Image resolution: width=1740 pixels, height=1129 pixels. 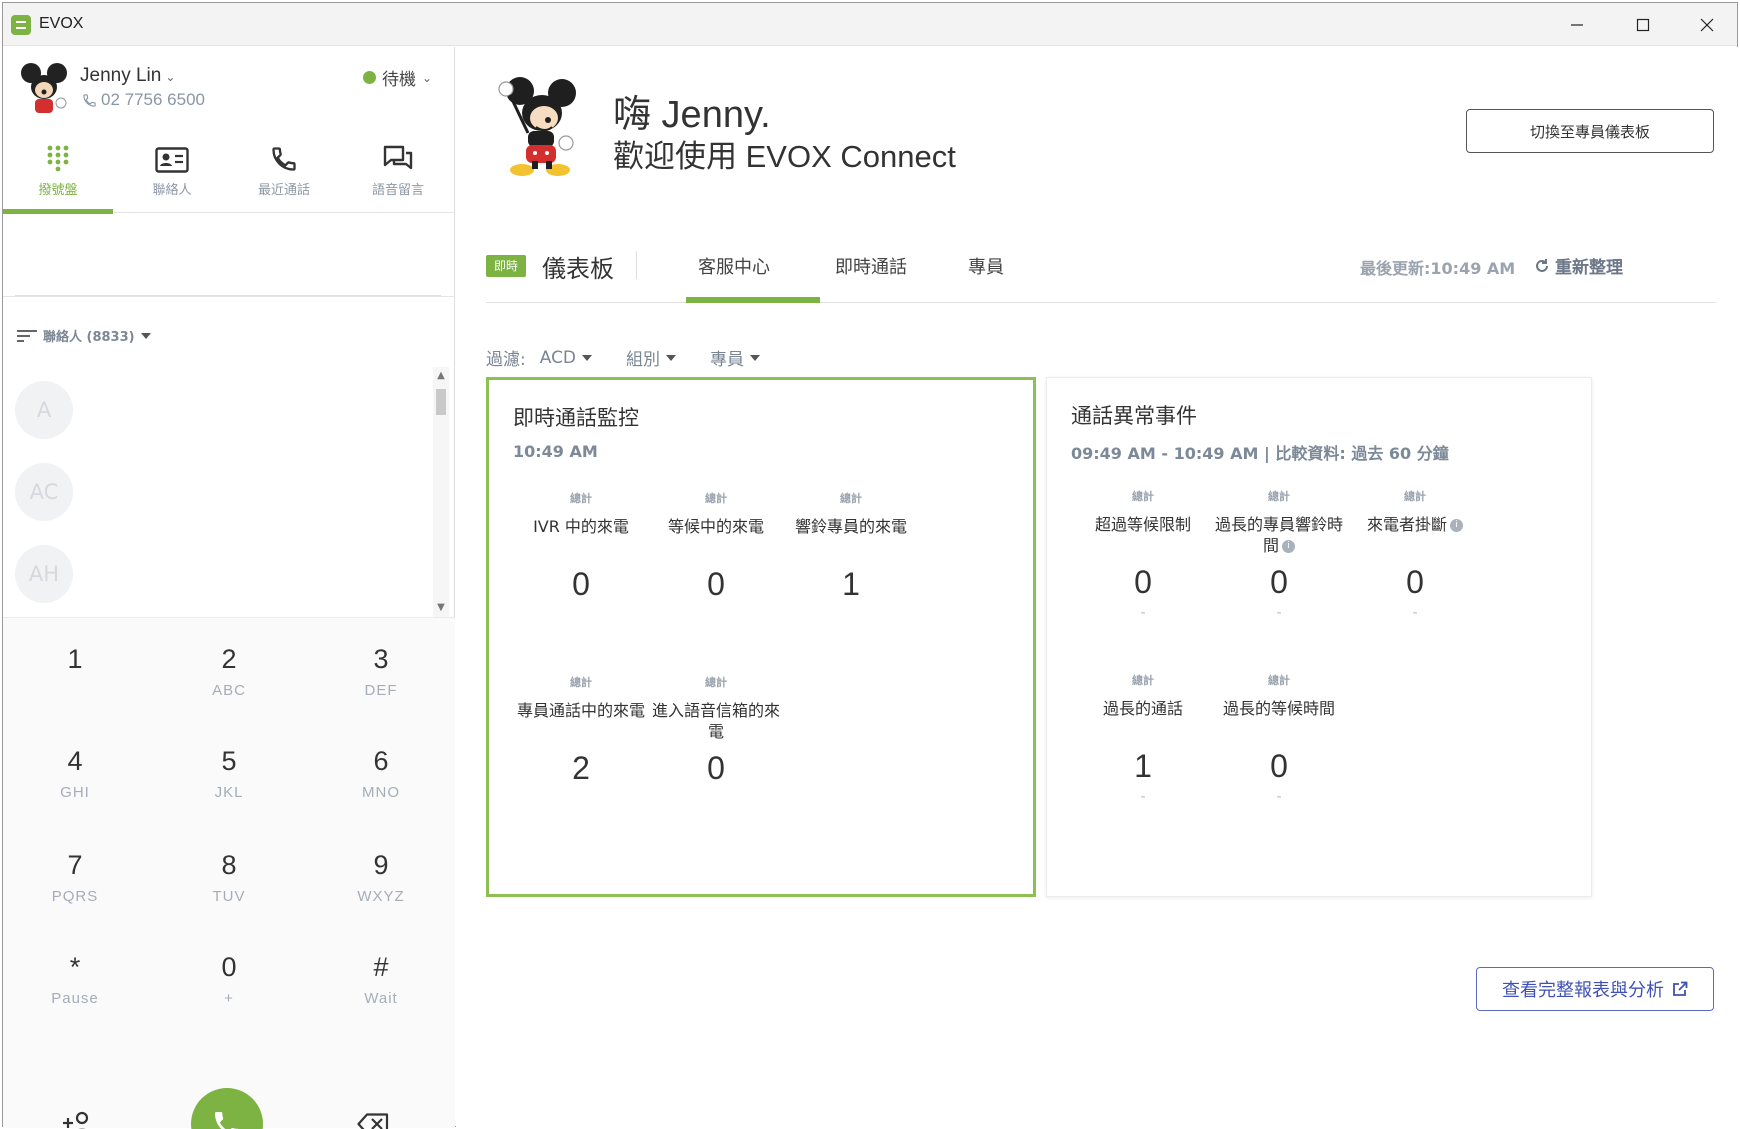 I want to click on metric-value: 1, so click(x=851, y=584).